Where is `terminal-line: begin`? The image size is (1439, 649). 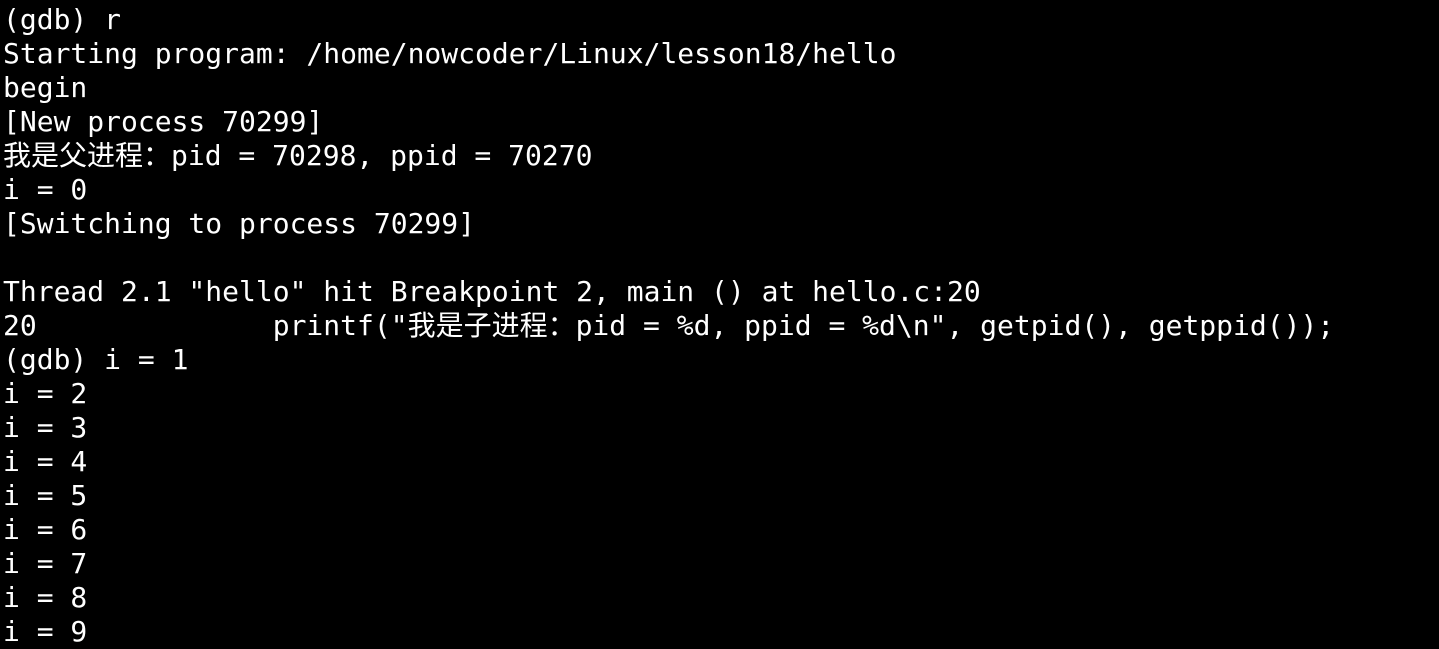 terminal-line: begin is located at coordinates (45, 87).